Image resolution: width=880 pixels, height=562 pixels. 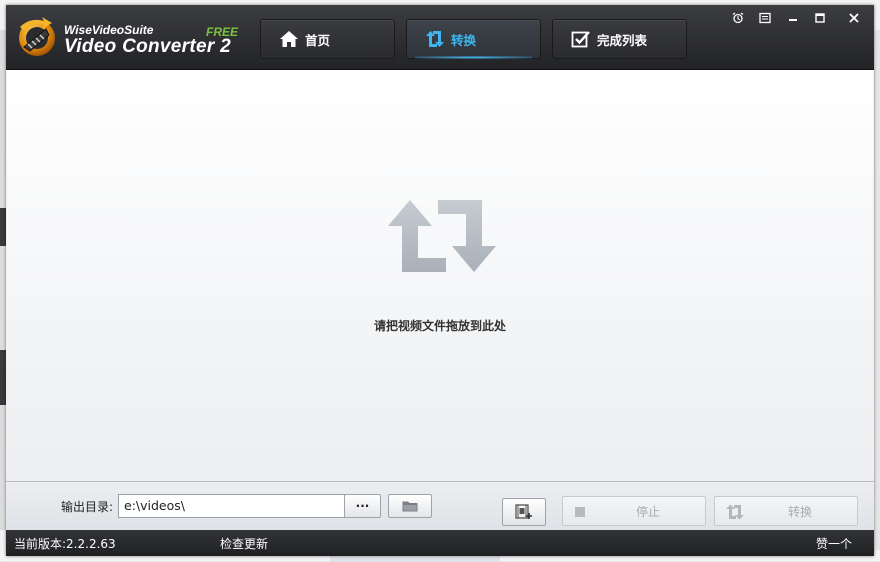 I want to click on menu-icon, so click(x=765, y=18).